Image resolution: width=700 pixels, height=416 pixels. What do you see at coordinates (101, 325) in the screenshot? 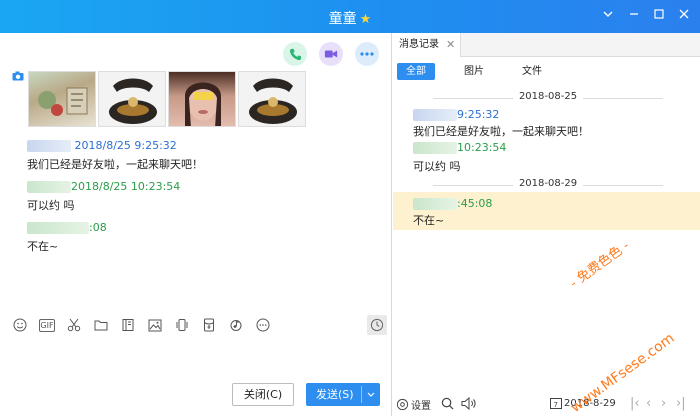
I see `folder-icon` at bounding box center [101, 325].